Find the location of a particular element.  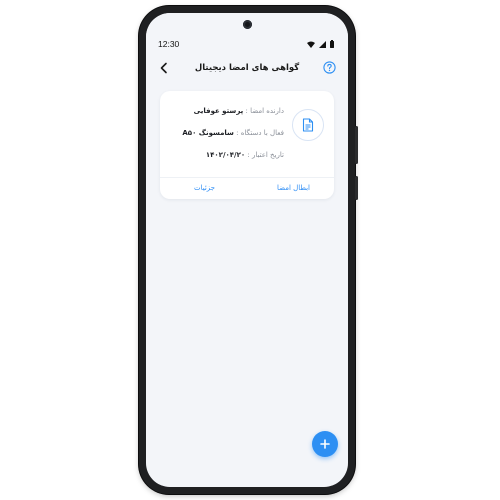

revoke-signature-button: ابطال امضا is located at coordinates (293, 188).